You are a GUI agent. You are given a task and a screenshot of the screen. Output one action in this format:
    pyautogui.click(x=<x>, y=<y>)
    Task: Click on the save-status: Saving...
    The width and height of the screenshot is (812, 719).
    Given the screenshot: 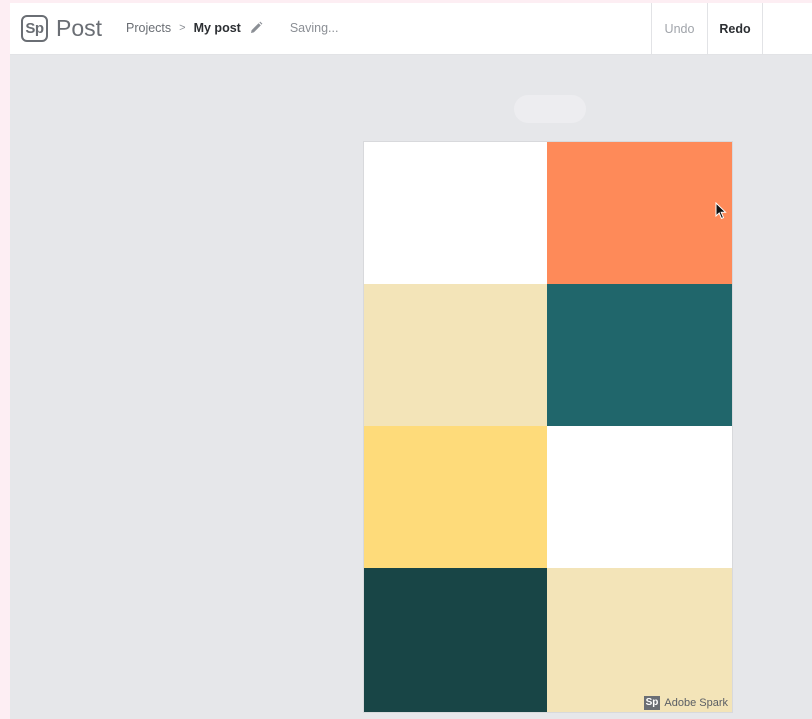 What is the action you would take?
    pyautogui.click(x=314, y=28)
    